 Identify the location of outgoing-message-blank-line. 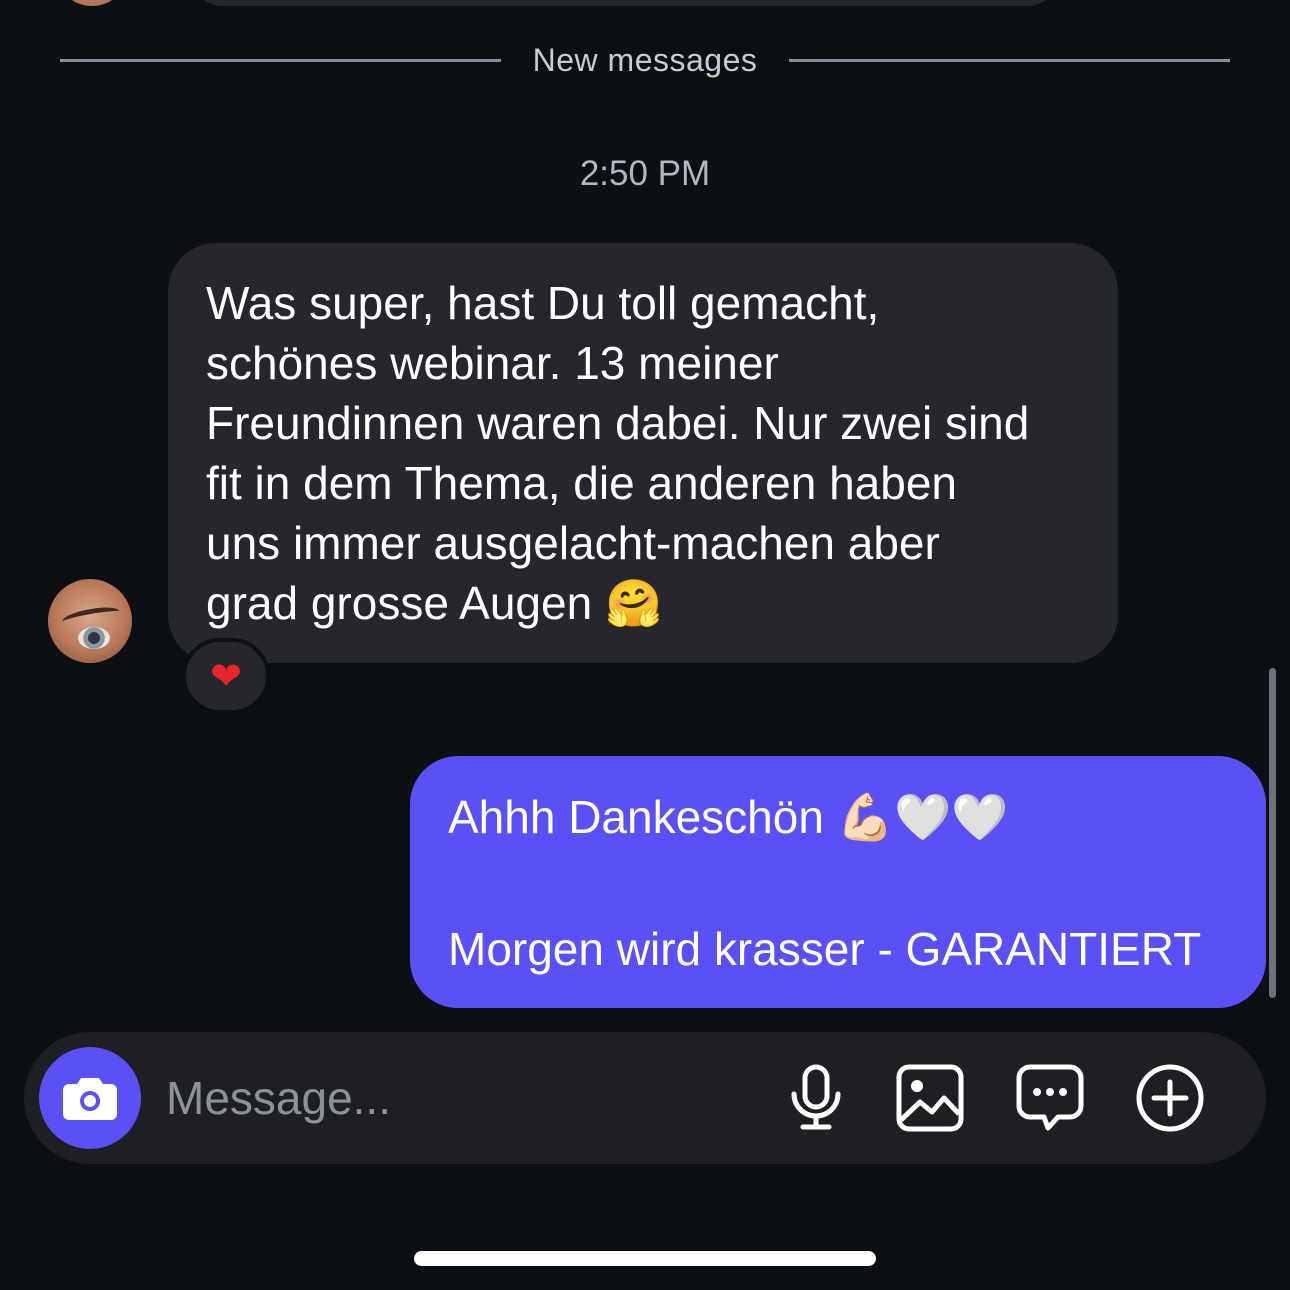
(838, 883).